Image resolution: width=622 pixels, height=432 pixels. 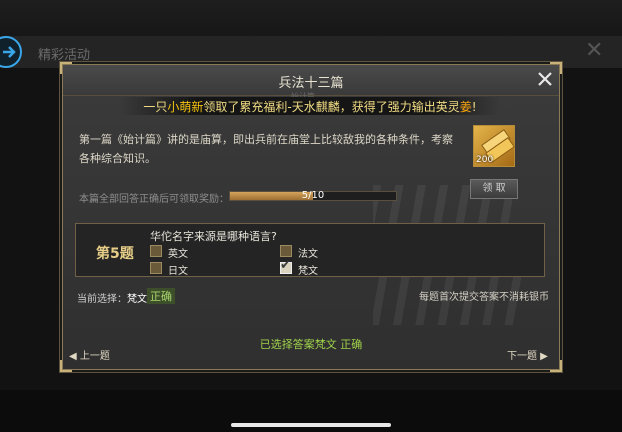 I want to click on progress-bar: 5/10, so click(x=313, y=195).